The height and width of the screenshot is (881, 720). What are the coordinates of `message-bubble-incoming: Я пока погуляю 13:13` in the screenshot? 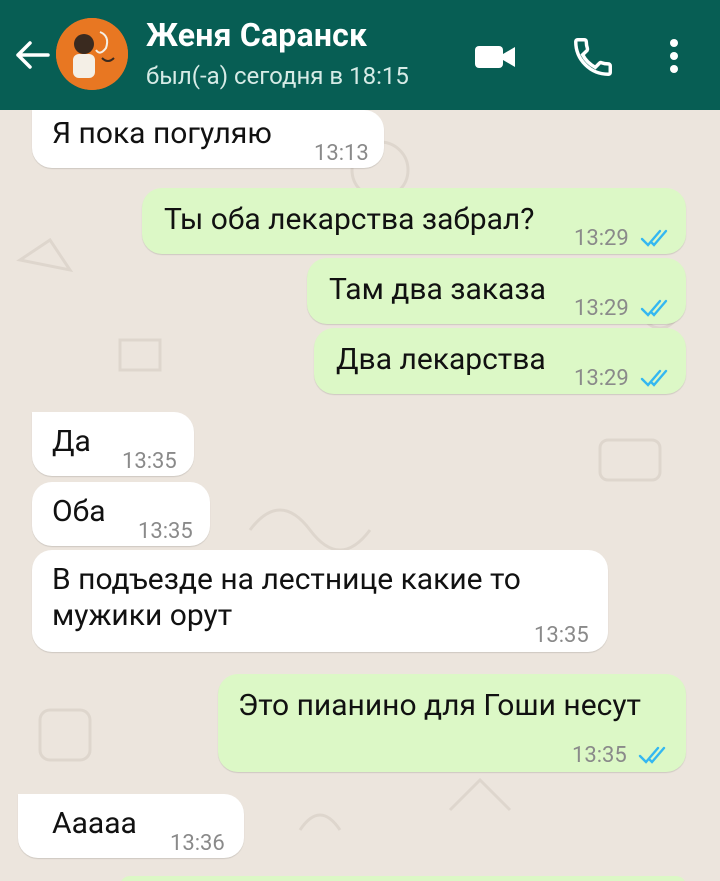 It's located at (208, 139).